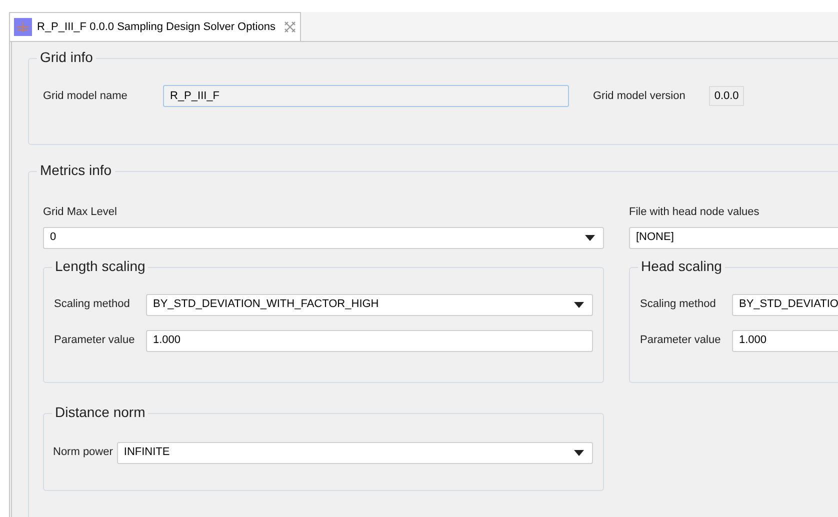  I want to click on scaling-method-dropdown: BY_STD_DEVIATION_WITH_FACTOR_HIGH, so click(369, 305).